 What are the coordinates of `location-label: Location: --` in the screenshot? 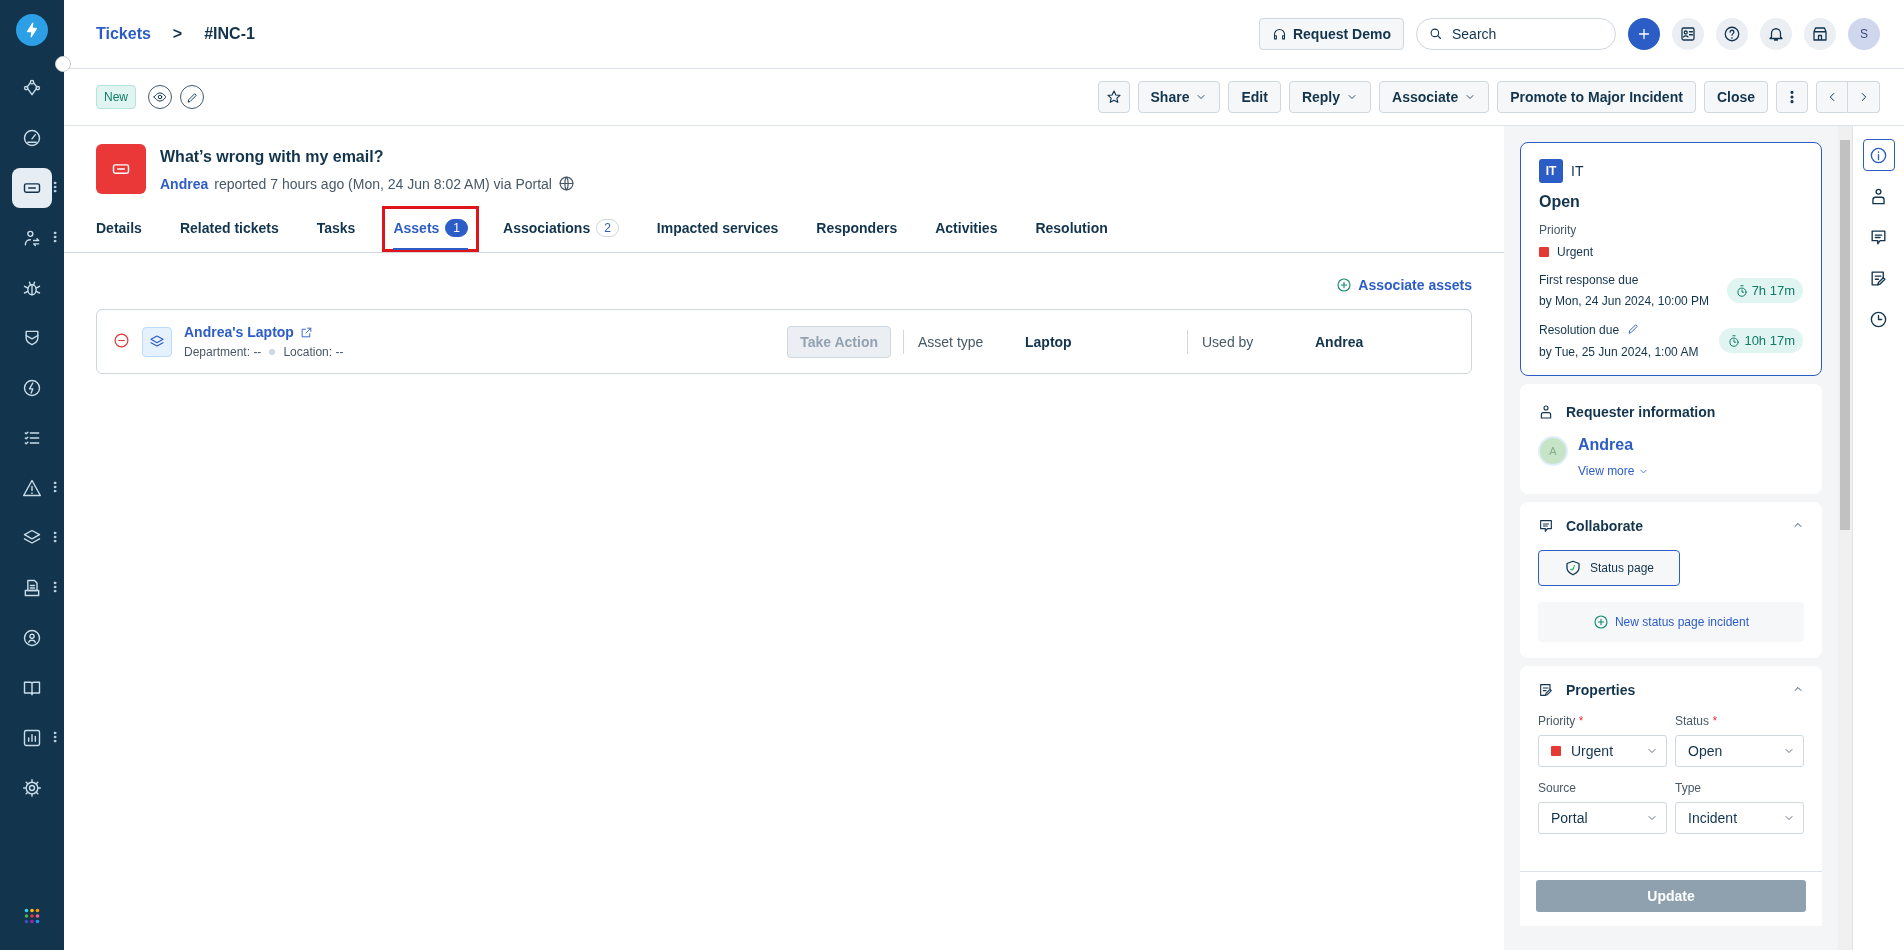 It's located at (313, 352).